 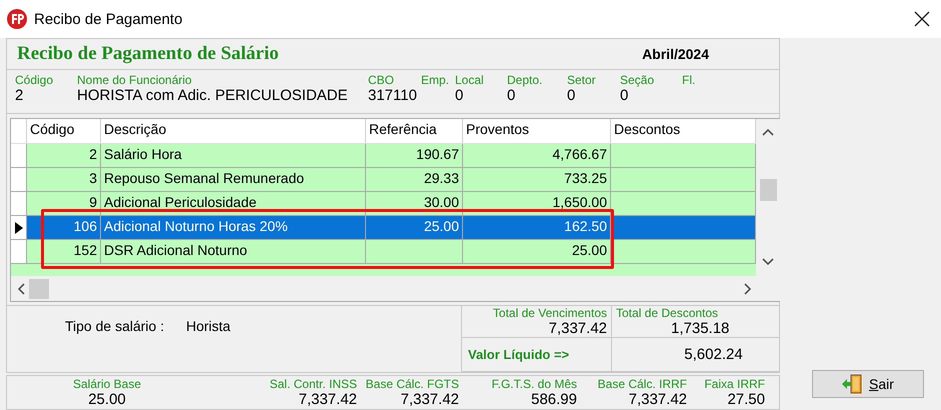 I want to click on table-cell: 30.00, so click(x=441, y=202).